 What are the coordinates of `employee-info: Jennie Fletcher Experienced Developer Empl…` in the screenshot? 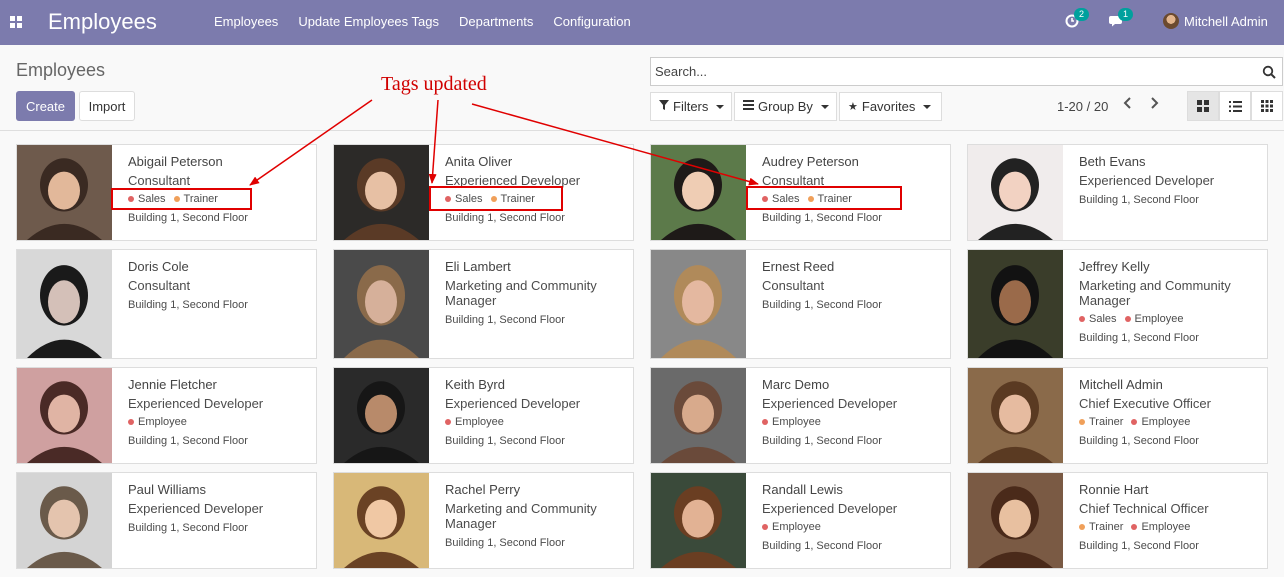 It's located at (219, 412).